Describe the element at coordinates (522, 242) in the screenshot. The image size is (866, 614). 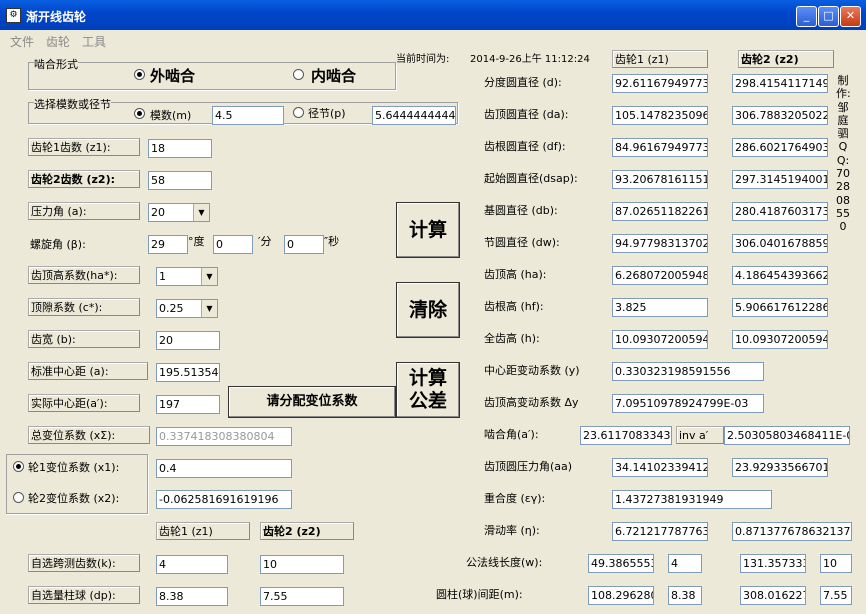
I see `working-dia-label: 节圆直径 (dw):` at that location.